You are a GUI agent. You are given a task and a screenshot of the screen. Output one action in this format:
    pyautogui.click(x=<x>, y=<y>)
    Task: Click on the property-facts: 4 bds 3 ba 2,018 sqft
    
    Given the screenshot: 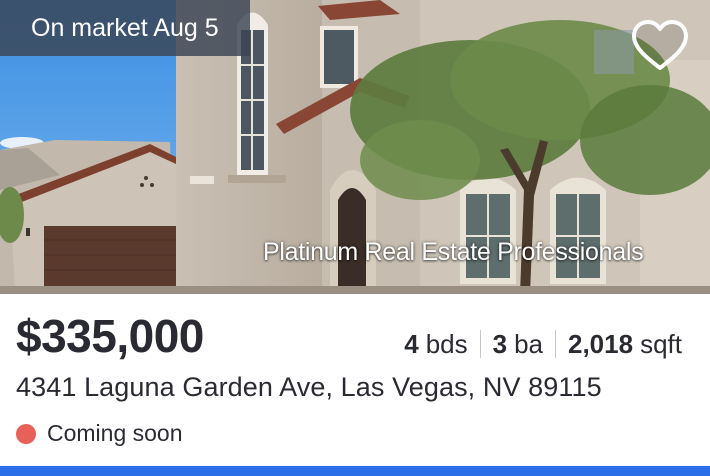 What is the action you would take?
    pyautogui.click(x=543, y=344)
    